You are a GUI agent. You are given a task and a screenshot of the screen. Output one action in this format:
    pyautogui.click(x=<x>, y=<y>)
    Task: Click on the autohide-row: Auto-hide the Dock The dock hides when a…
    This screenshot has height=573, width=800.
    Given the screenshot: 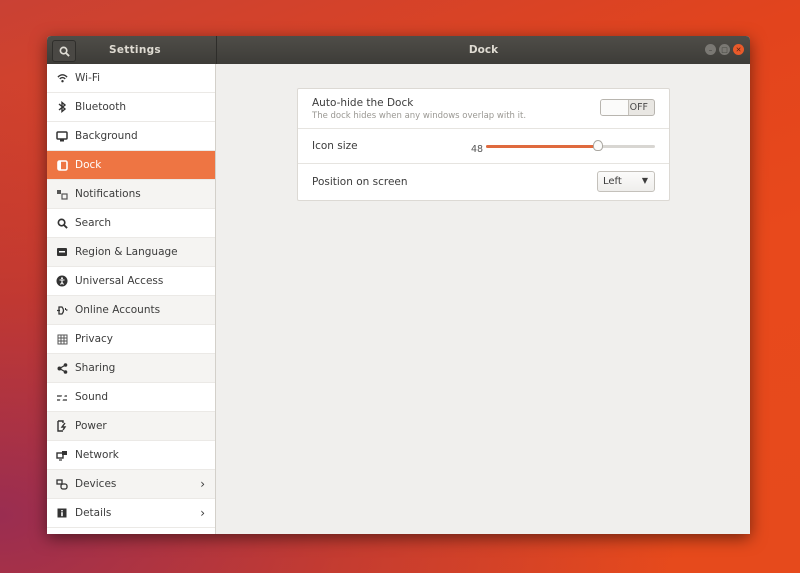 What is the action you would take?
    pyautogui.click(x=483, y=109)
    